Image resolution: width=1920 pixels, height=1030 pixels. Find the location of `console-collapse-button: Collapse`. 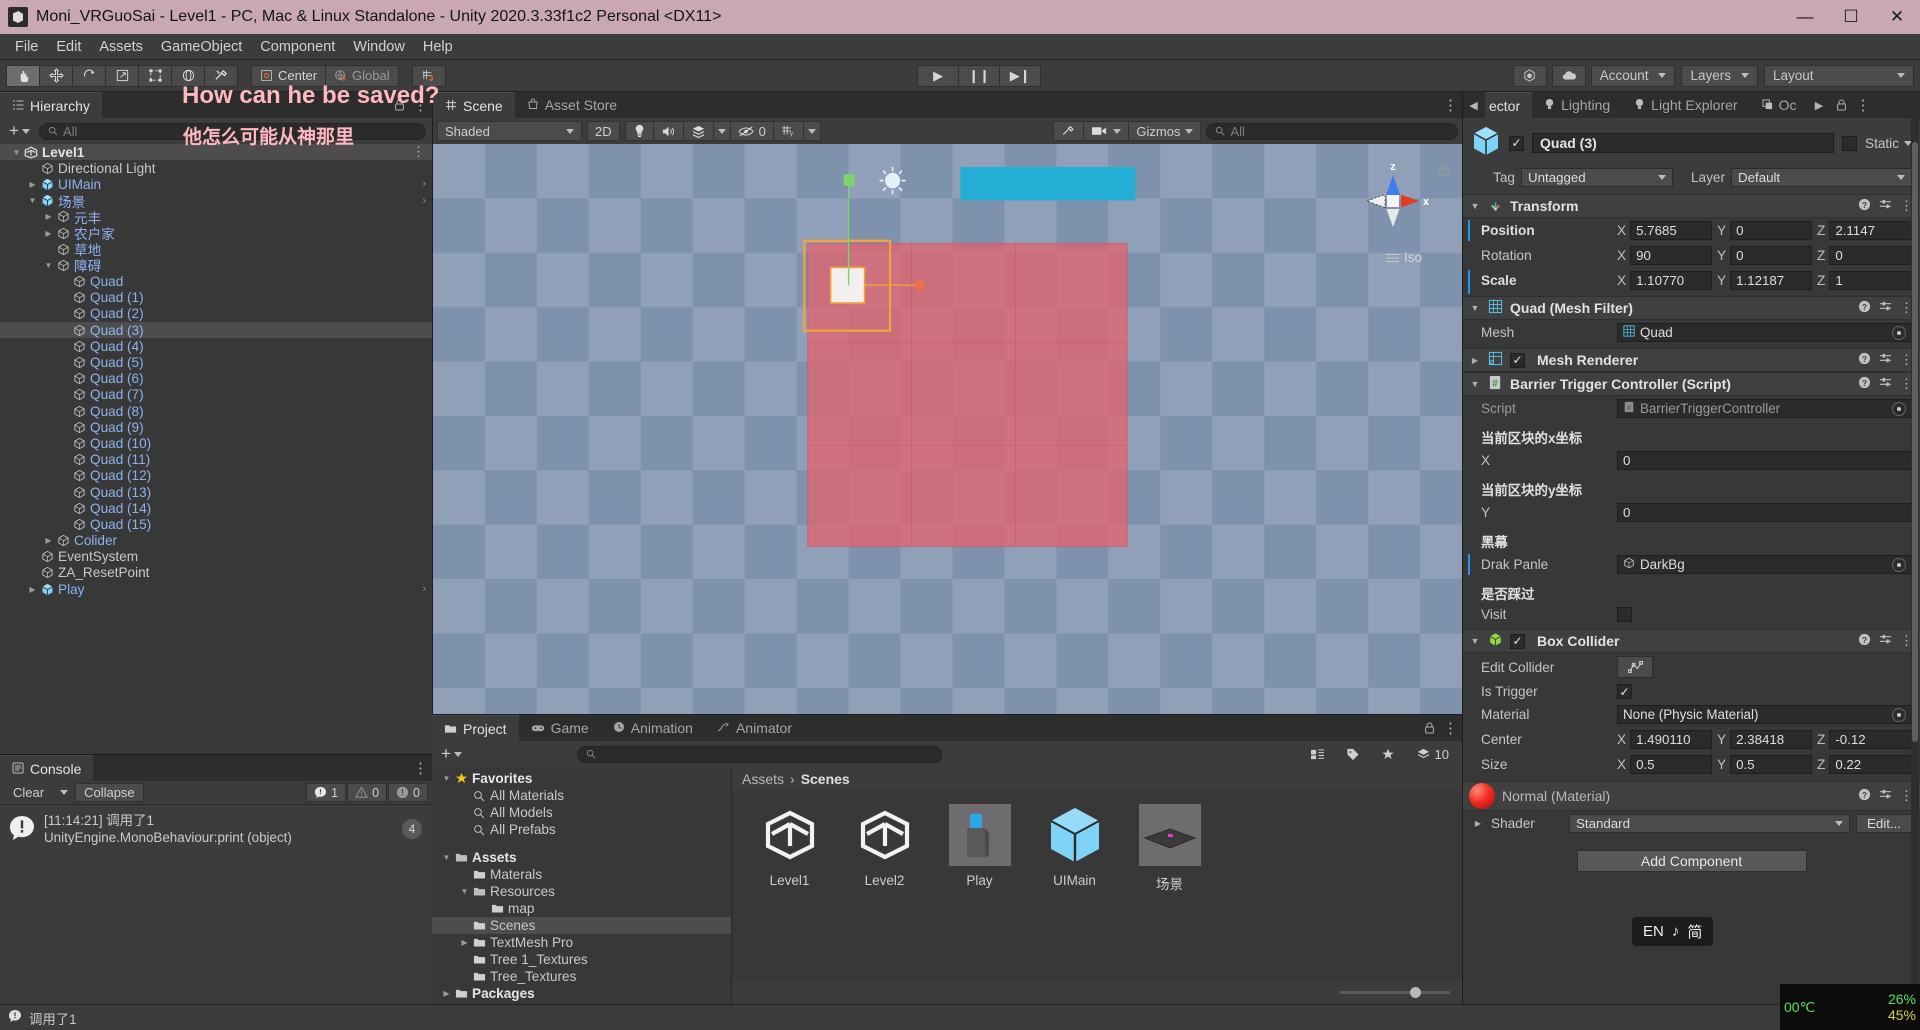

console-collapse-button: Collapse is located at coordinates (109, 792).